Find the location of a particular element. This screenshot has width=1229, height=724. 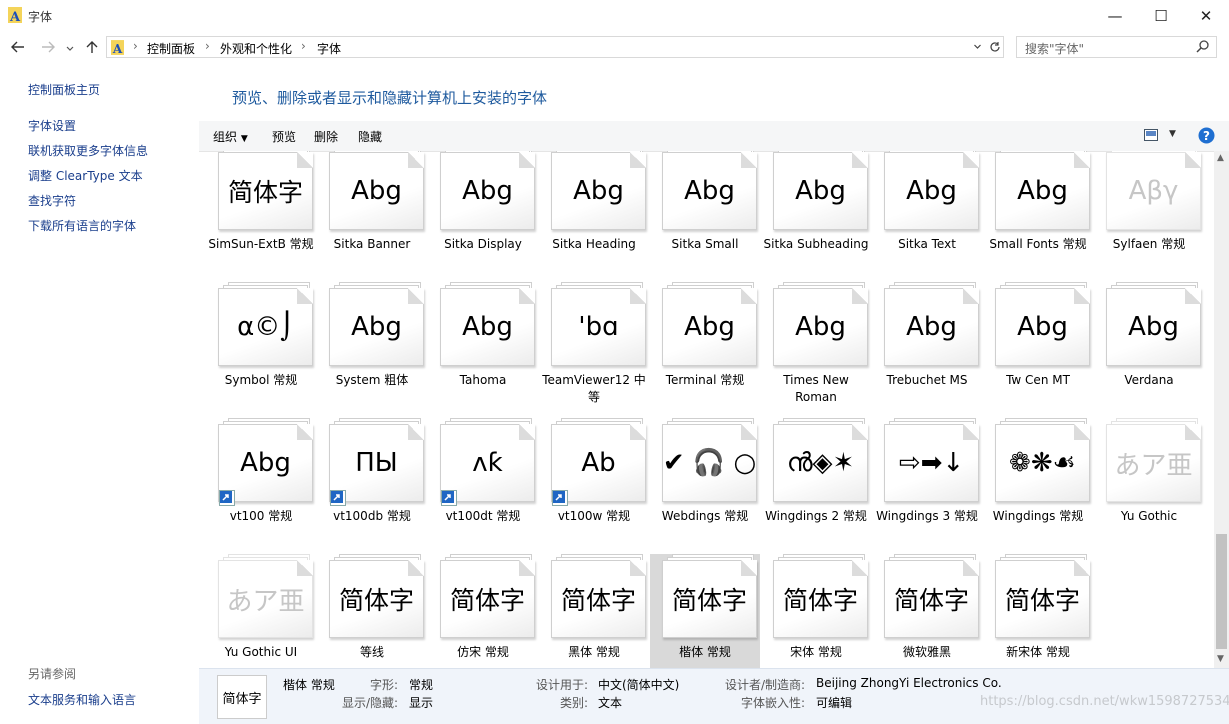

refresh-icon is located at coordinates (995, 47).